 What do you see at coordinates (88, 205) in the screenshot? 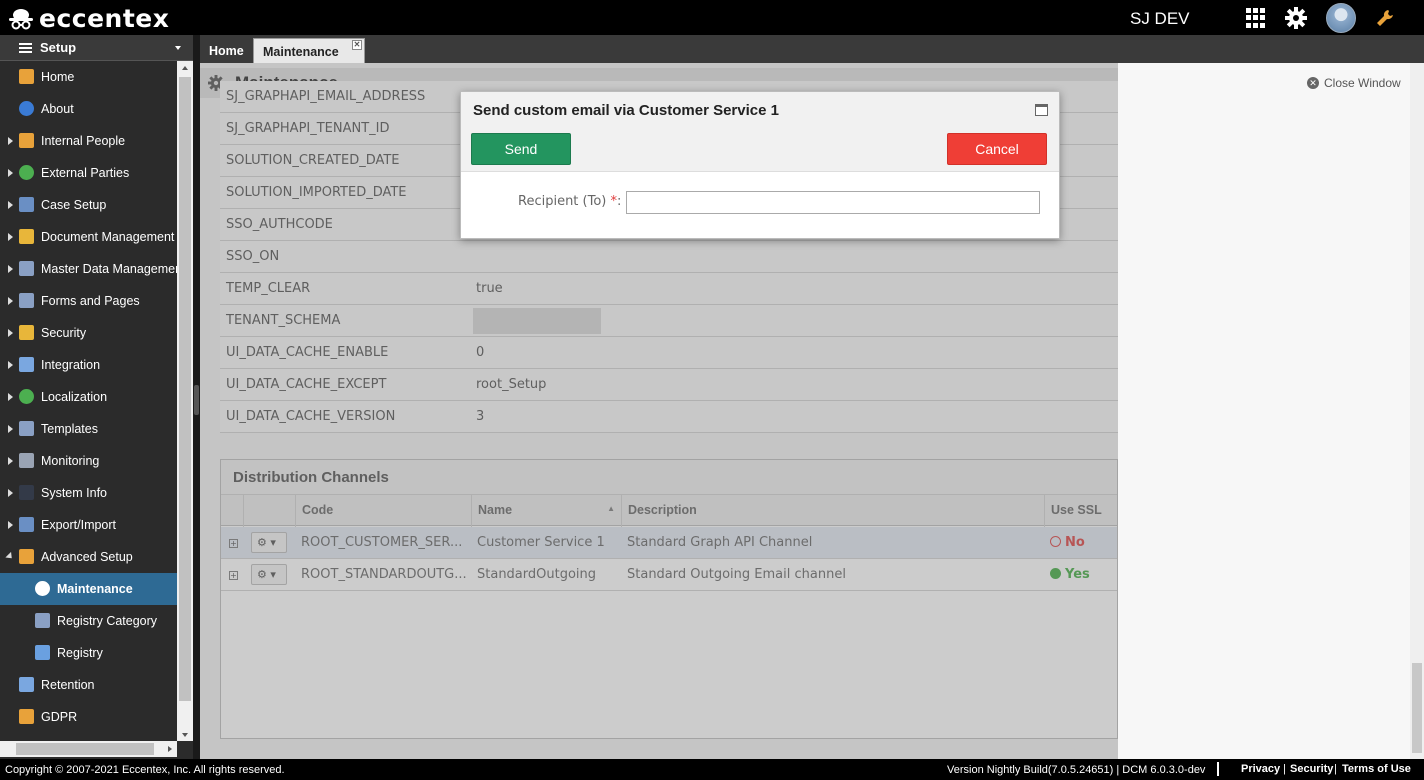
I see `sidebar-item-case-setup: Case Setup` at bounding box center [88, 205].